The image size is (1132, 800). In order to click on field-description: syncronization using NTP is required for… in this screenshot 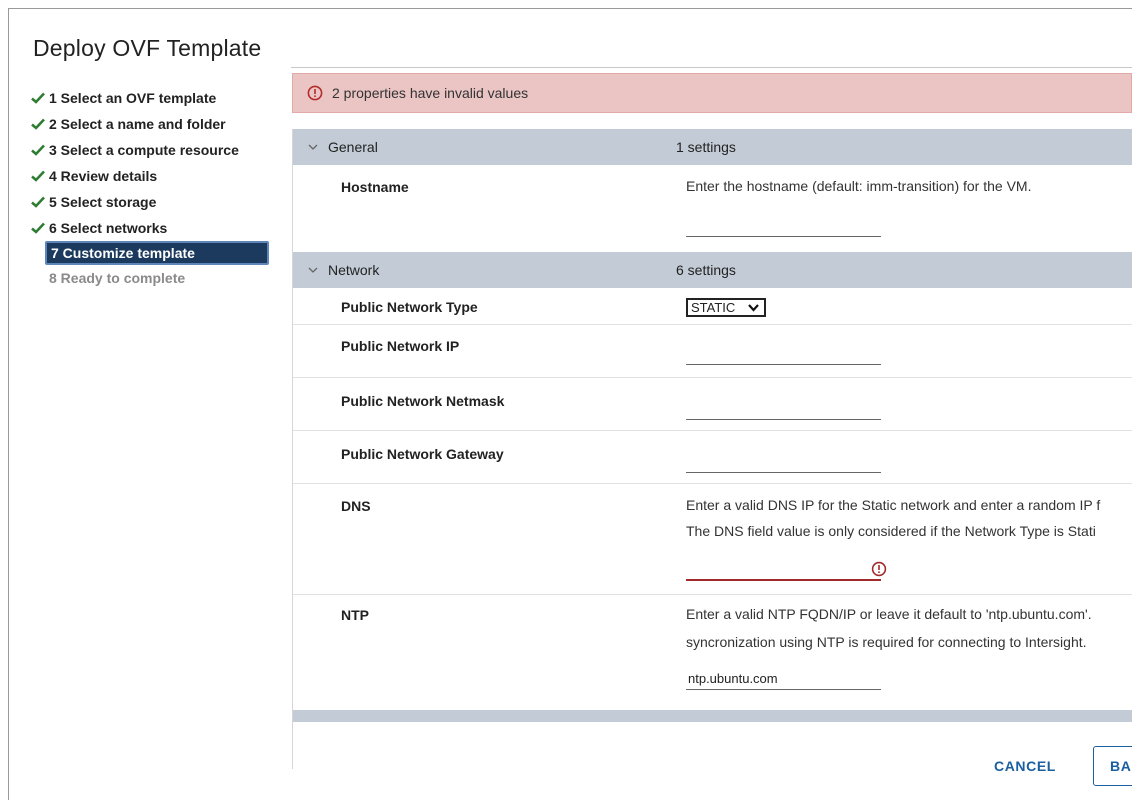, I will do `click(886, 642)`.